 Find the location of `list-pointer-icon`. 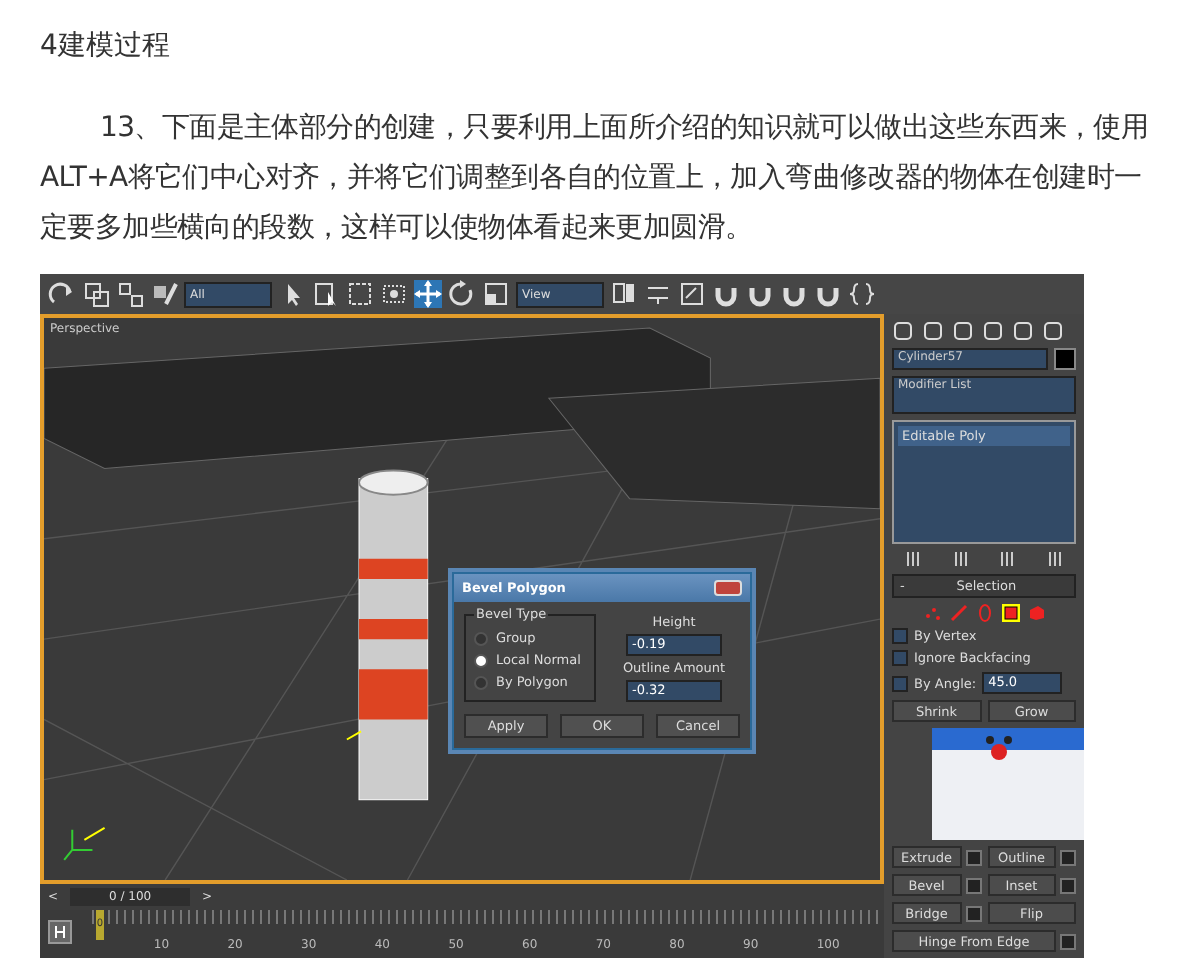

list-pointer-icon is located at coordinates (326, 294).